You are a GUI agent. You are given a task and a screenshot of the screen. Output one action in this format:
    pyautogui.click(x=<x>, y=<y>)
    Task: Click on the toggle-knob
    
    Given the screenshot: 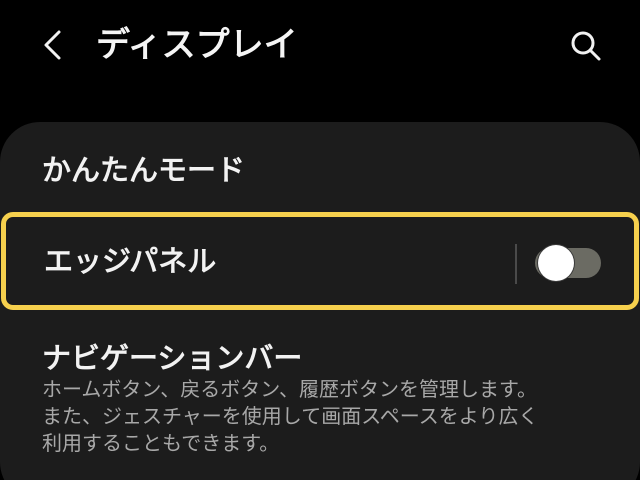 What is the action you would take?
    pyautogui.click(x=556, y=263)
    